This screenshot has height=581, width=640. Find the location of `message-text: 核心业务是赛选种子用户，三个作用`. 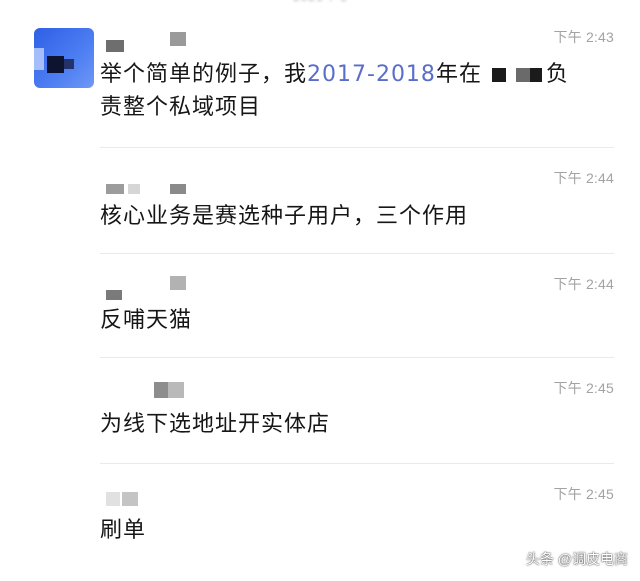

message-text: 核心业务是赛选种子用户，三个作用 is located at coordinates (284, 216).